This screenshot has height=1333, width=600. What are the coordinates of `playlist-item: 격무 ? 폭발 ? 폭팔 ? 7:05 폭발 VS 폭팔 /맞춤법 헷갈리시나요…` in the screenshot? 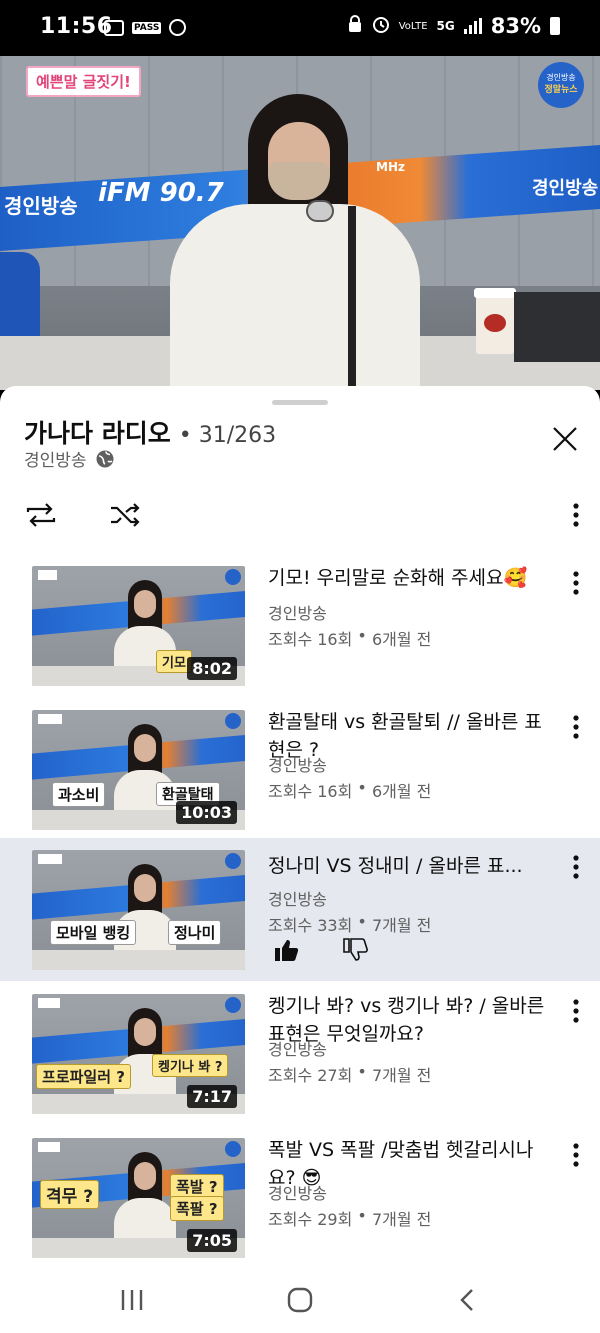 It's located at (300, 1186).